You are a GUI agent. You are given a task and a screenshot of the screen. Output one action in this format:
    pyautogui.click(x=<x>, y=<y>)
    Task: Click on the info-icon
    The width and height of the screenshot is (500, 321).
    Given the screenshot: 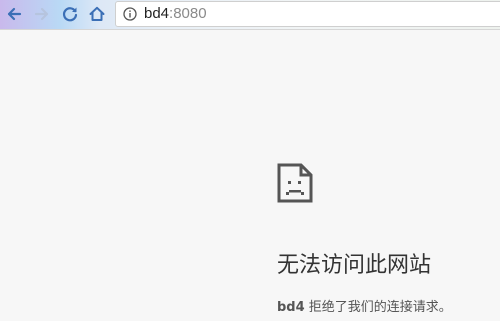 What is the action you would take?
    pyautogui.click(x=130, y=14)
    